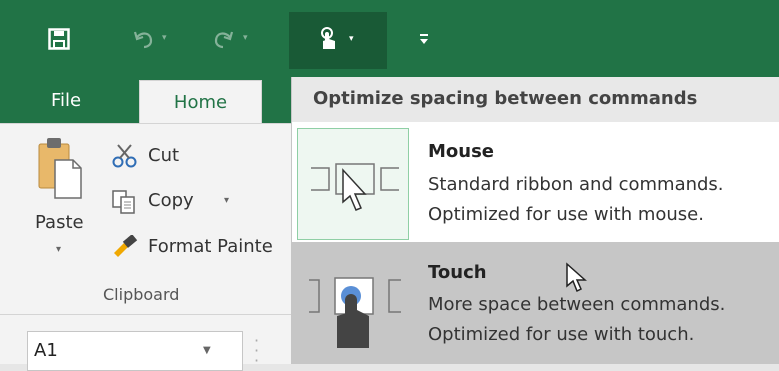 This screenshot has height=371, width=779. Describe the element at coordinates (226, 200) in the screenshot. I see `copy-dropdown-icon: ▾` at that location.